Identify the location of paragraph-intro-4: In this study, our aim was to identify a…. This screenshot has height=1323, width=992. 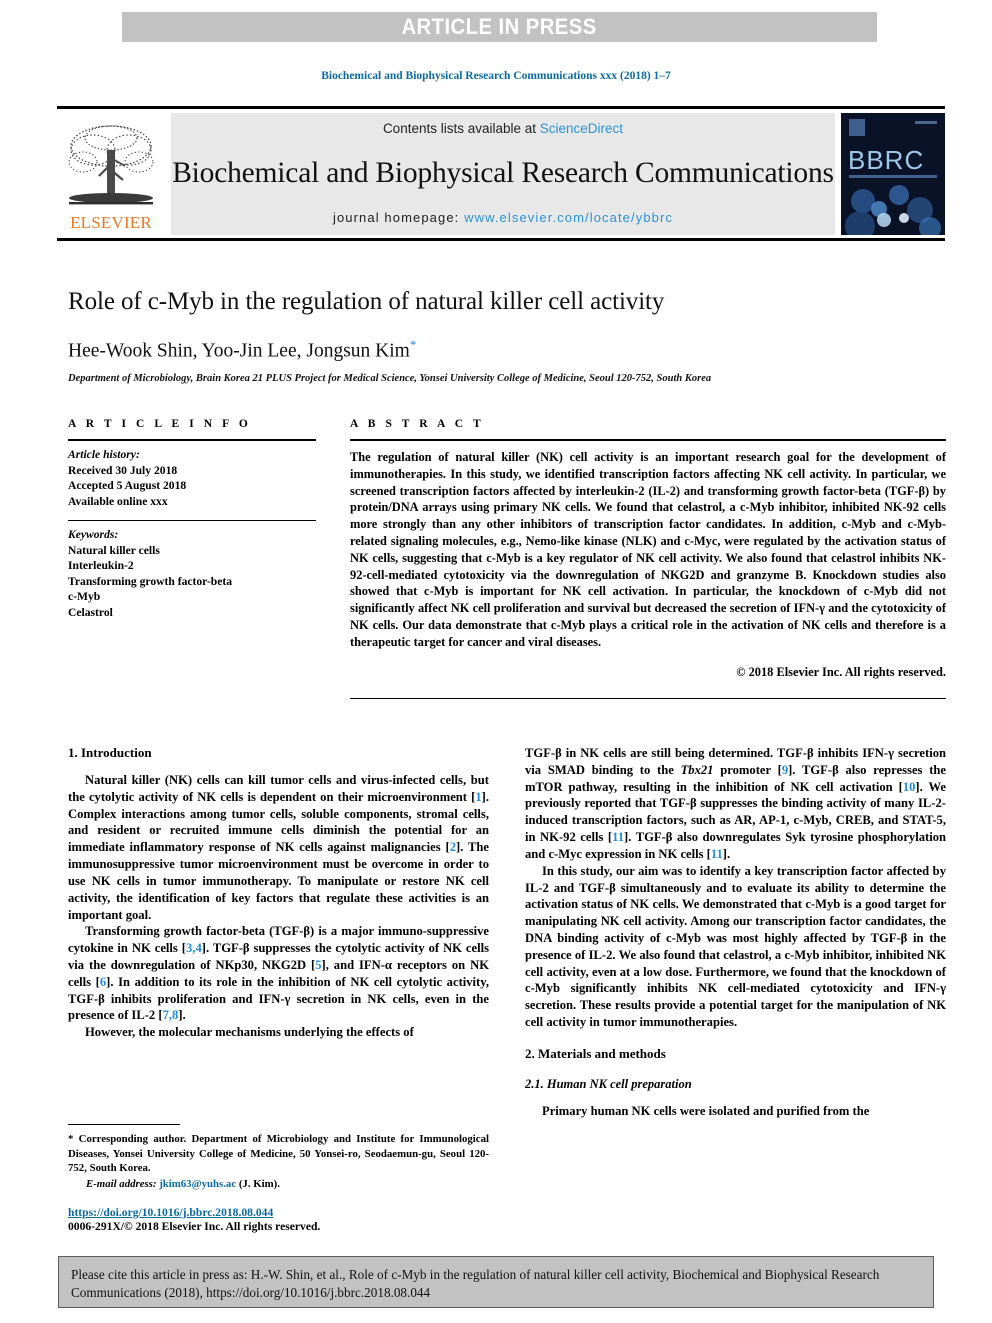
(735, 946).